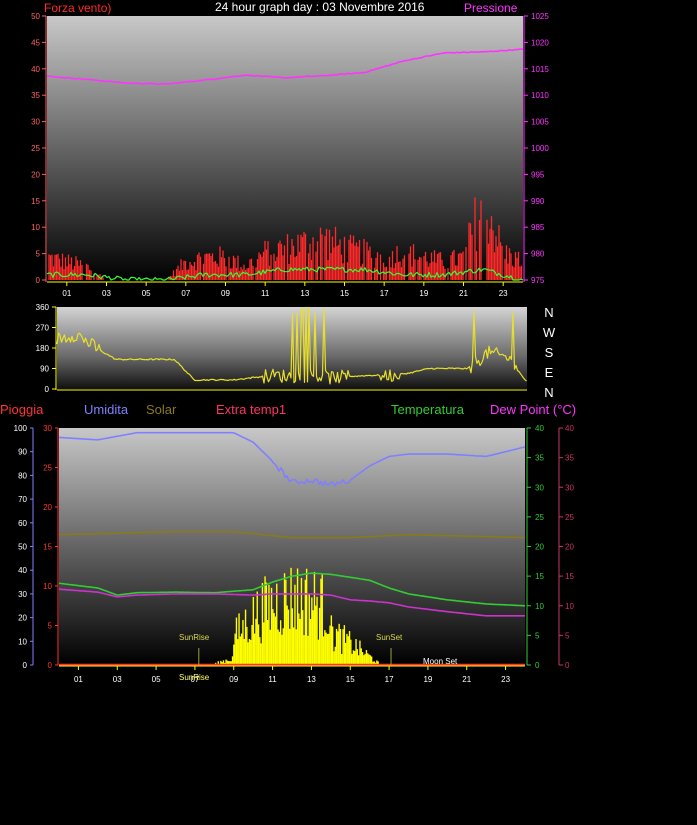  What do you see at coordinates (540, 95) in the screenshot?
I see `pressure-tick-label: 1010` at bounding box center [540, 95].